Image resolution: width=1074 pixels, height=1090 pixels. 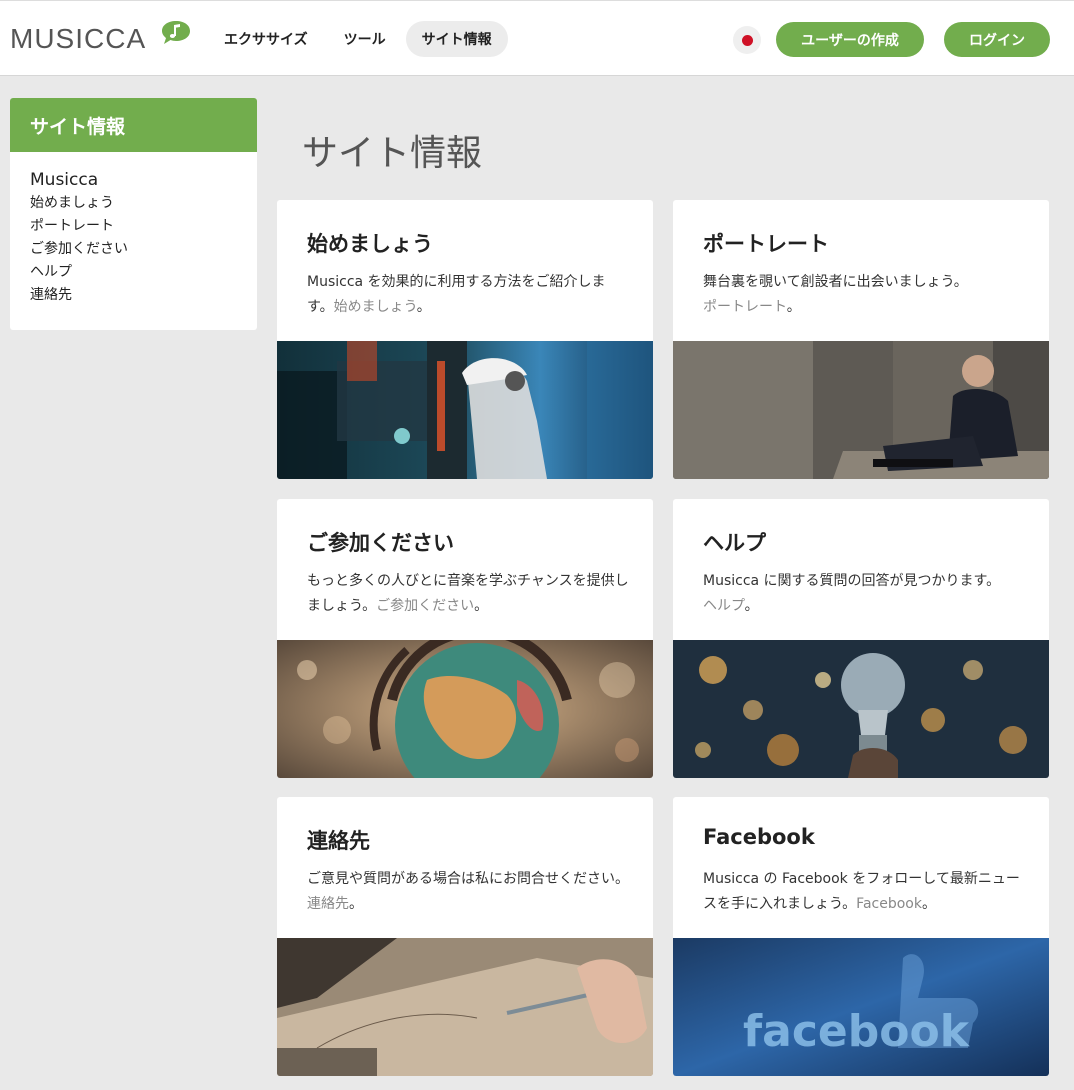 I want to click on musicca-logo: MUSICCA, so click(x=100, y=39).